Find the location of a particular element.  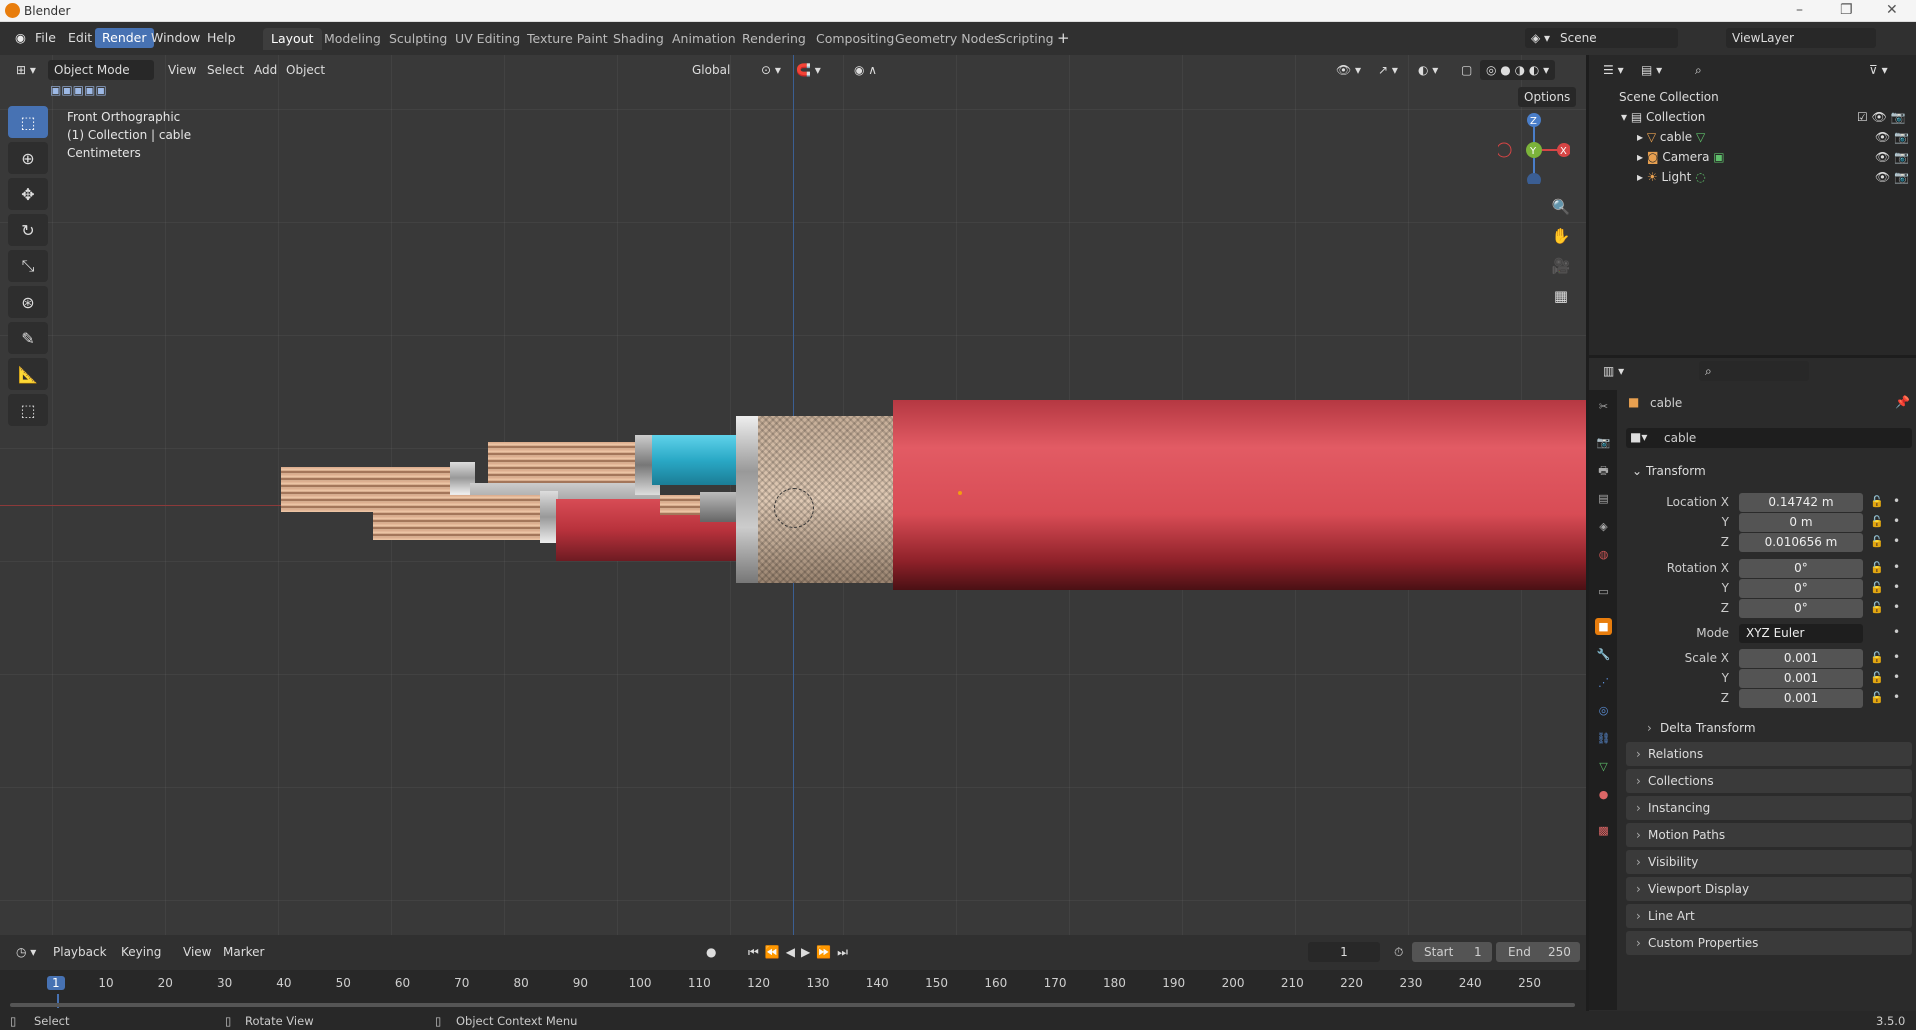

panel-visibility: Visibility is located at coordinates (1769, 862).